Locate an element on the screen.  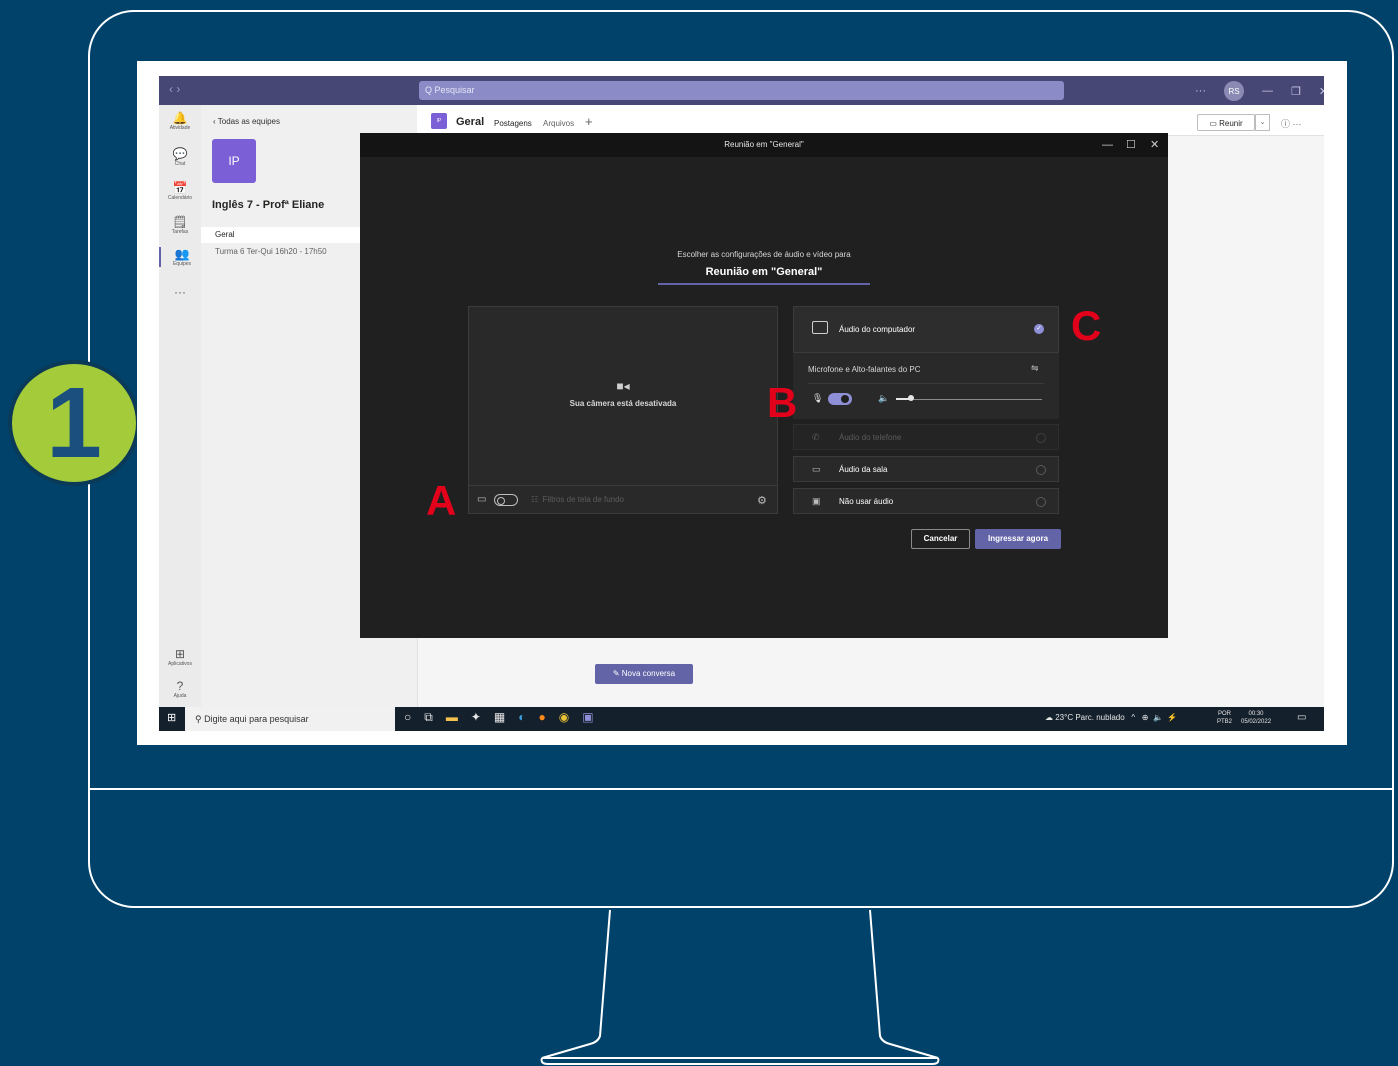
team-name: Inglês 7 - Profª Eliane is located at coordinates (268, 205).